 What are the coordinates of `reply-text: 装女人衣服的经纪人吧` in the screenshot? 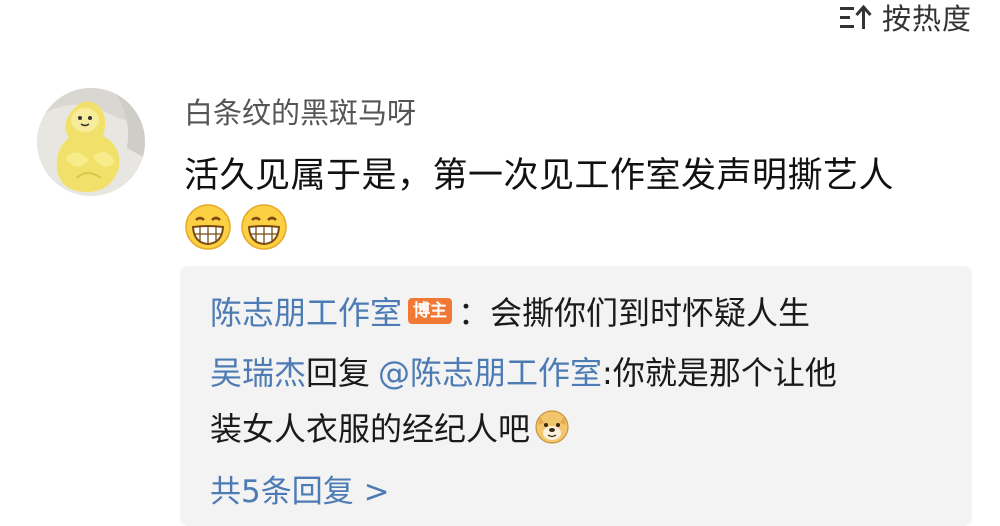 It's located at (370, 429).